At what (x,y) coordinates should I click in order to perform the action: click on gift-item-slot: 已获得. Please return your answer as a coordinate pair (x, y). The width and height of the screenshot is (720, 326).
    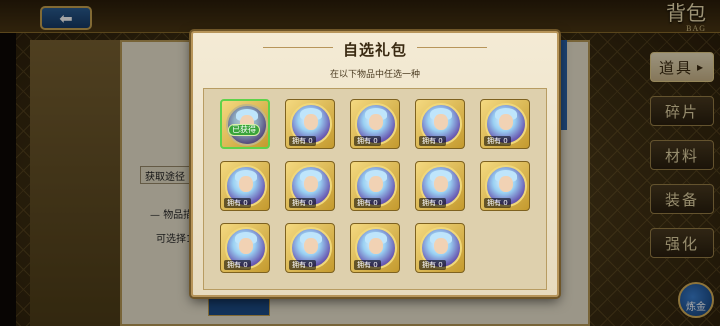
    Looking at the image, I should click on (245, 124).